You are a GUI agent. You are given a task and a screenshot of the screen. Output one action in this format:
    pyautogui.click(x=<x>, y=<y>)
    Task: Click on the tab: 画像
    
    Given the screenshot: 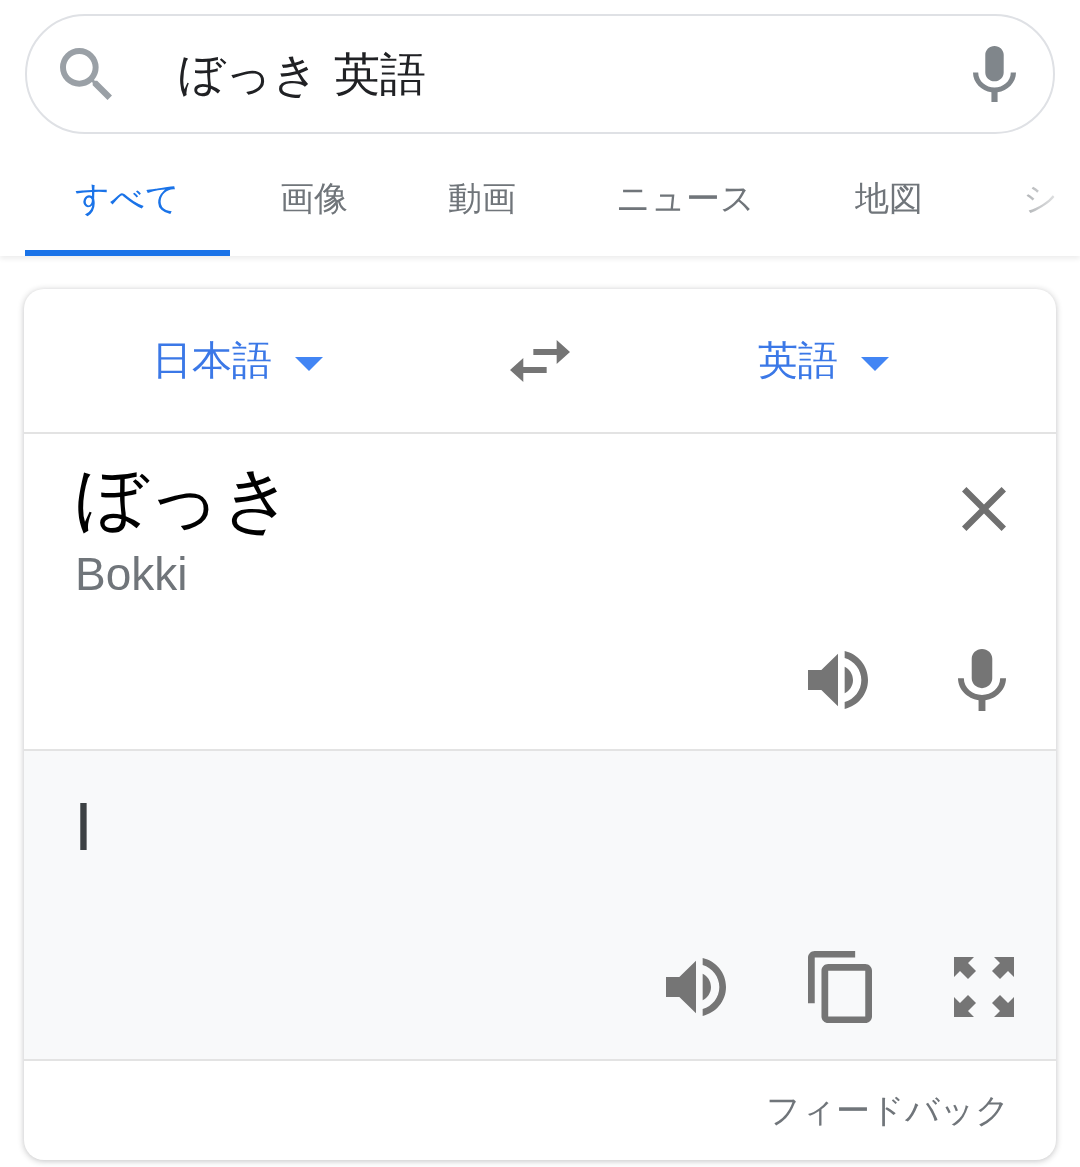 What is the action you would take?
    pyautogui.click(x=314, y=199)
    